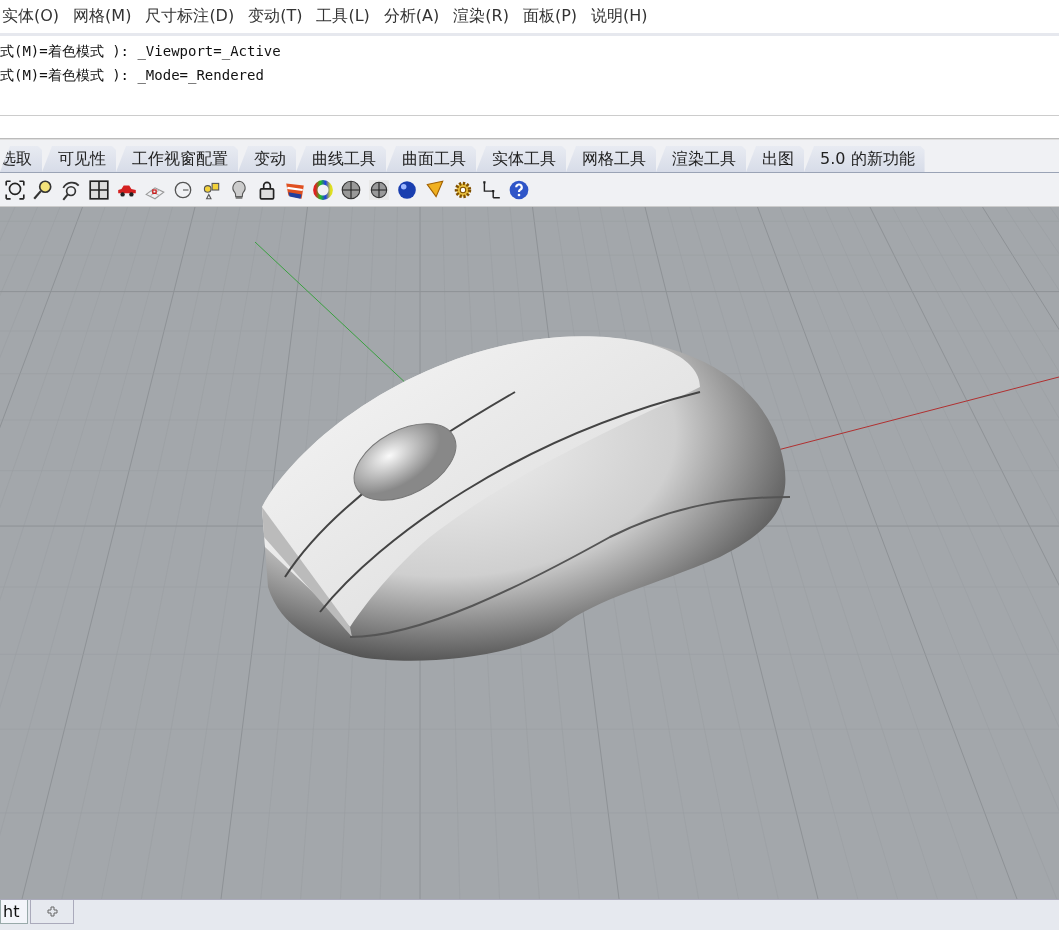 The image size is (1059, 931). Describe the element at coordinates (351, 189) in the screenshot. I see `sphere-icon` at that location.